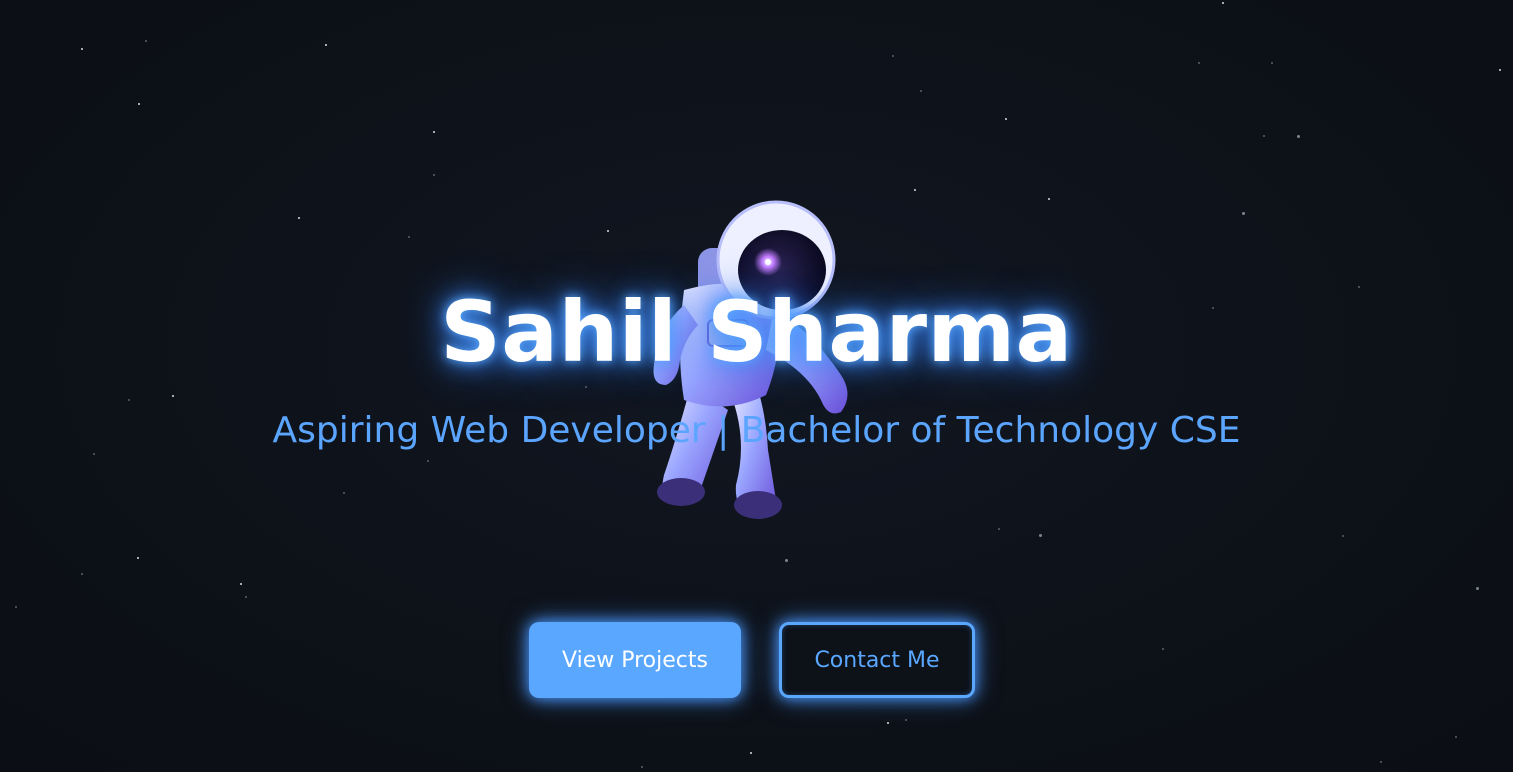 This screenshot has width=1513, height=772. What do you see at coordinates (756, 332) in the screenshot?
I see `hero-title: Sahil Sharma` at bounding box center [756, 332].